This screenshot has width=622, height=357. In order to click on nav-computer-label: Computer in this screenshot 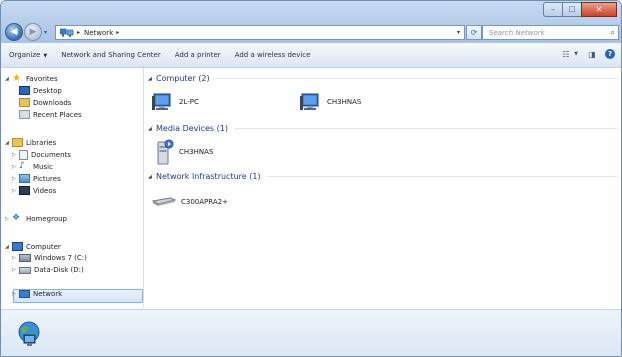, I will do `click(43, 246)`.